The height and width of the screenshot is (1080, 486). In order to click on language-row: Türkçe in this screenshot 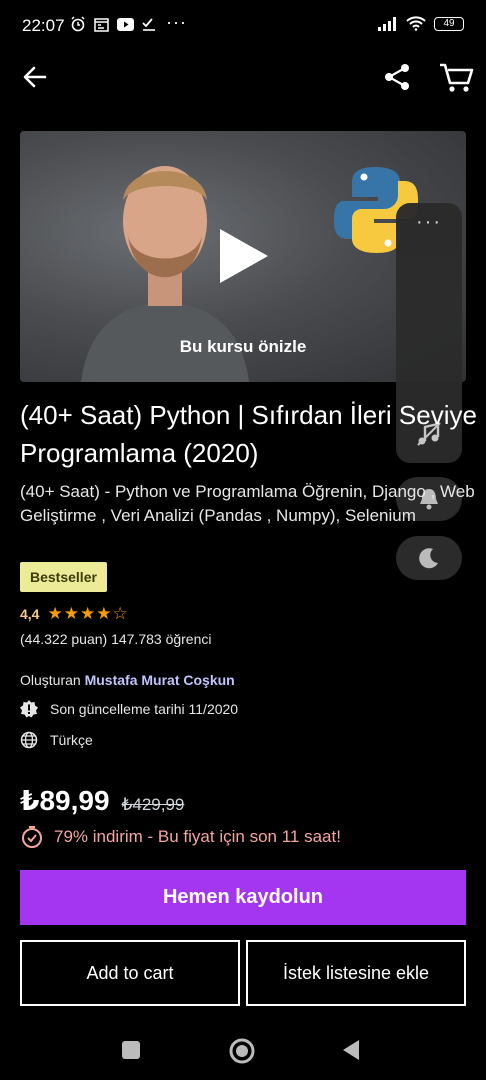, I will do `click(56, 740)`.